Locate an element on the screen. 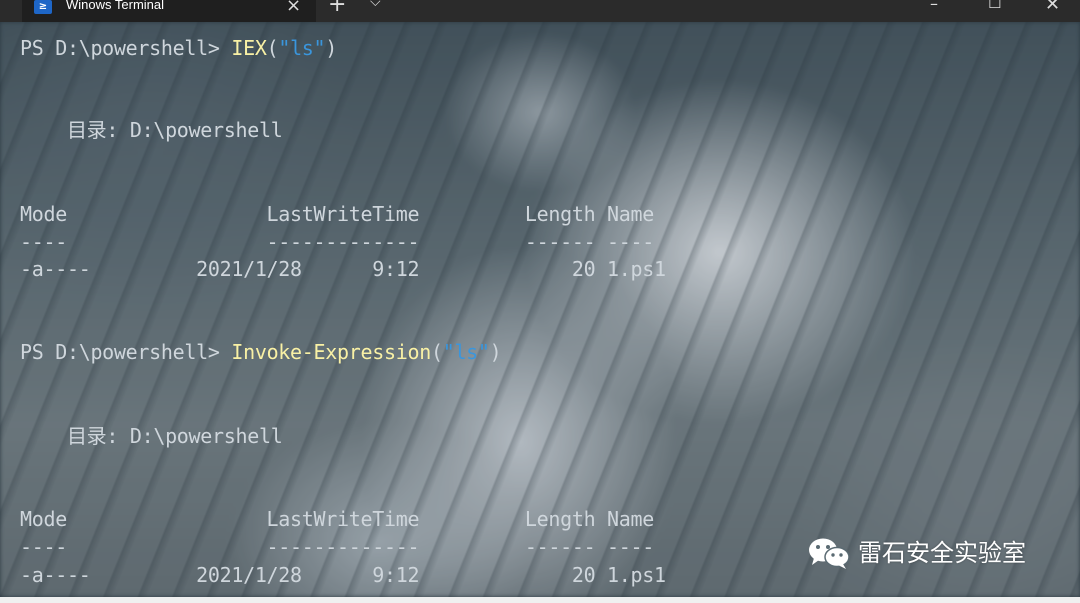  powershell-icon: ≥ is located at coordinates (43, 7).